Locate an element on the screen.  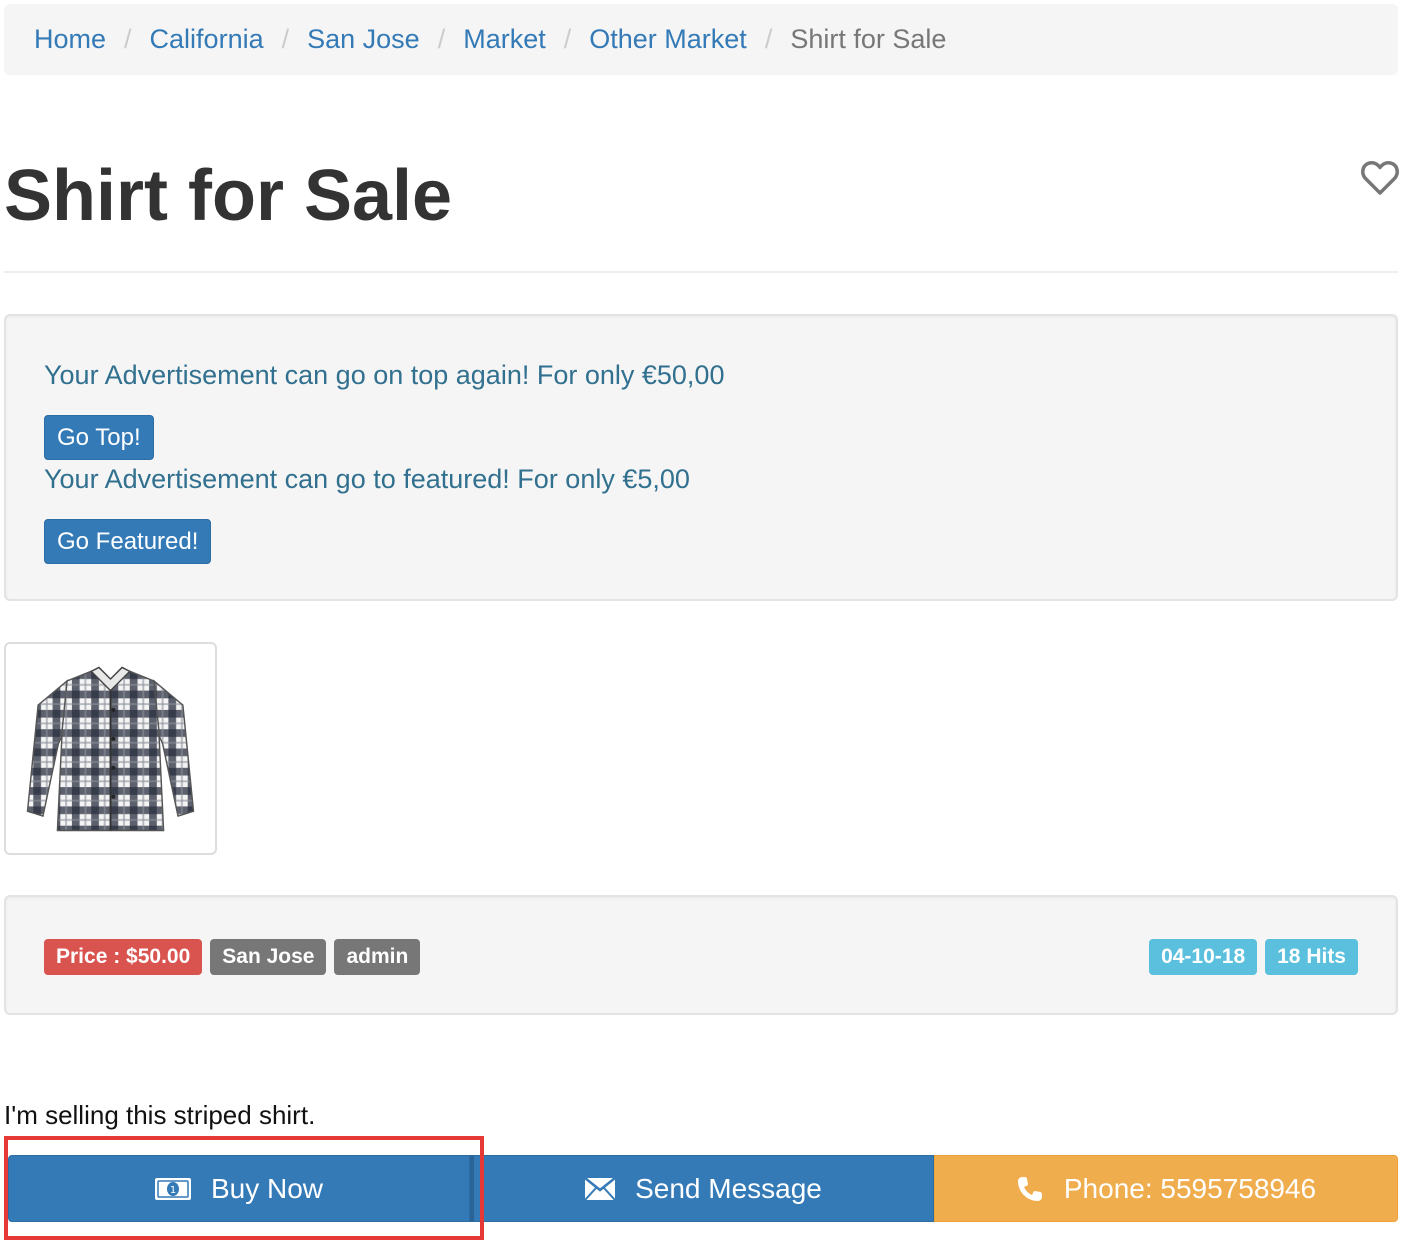
hits-badge: 18 Hits is located at coordinates (1311, 957).